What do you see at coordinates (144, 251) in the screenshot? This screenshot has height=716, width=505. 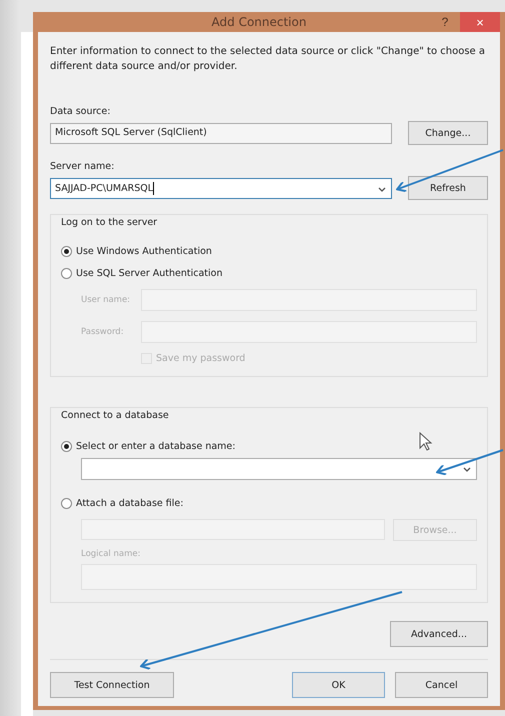 I see `radio-label: Use Windows Authentication` at bounding box center [144, 251].